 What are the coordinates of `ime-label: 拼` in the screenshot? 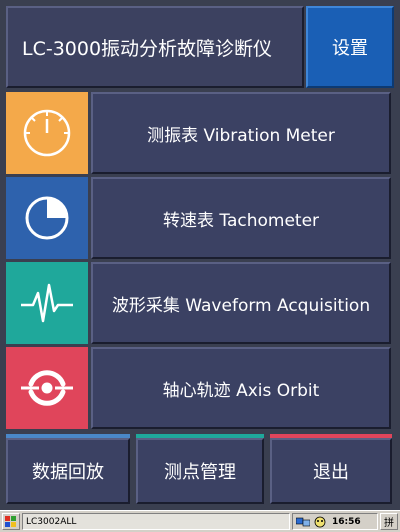 It's located at (389, 523).